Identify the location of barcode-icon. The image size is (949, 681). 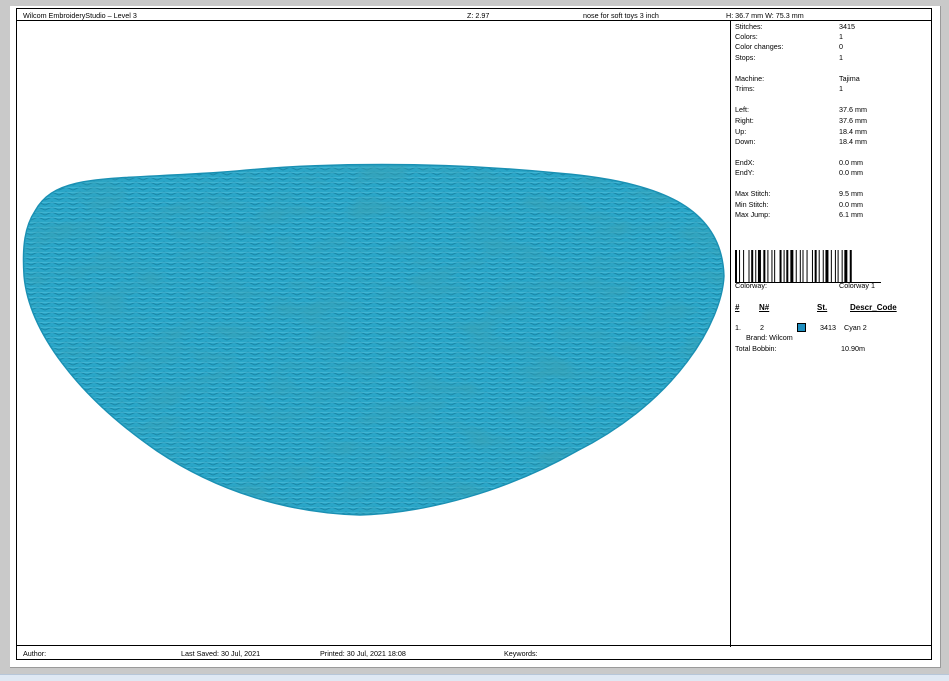
(793, 266).